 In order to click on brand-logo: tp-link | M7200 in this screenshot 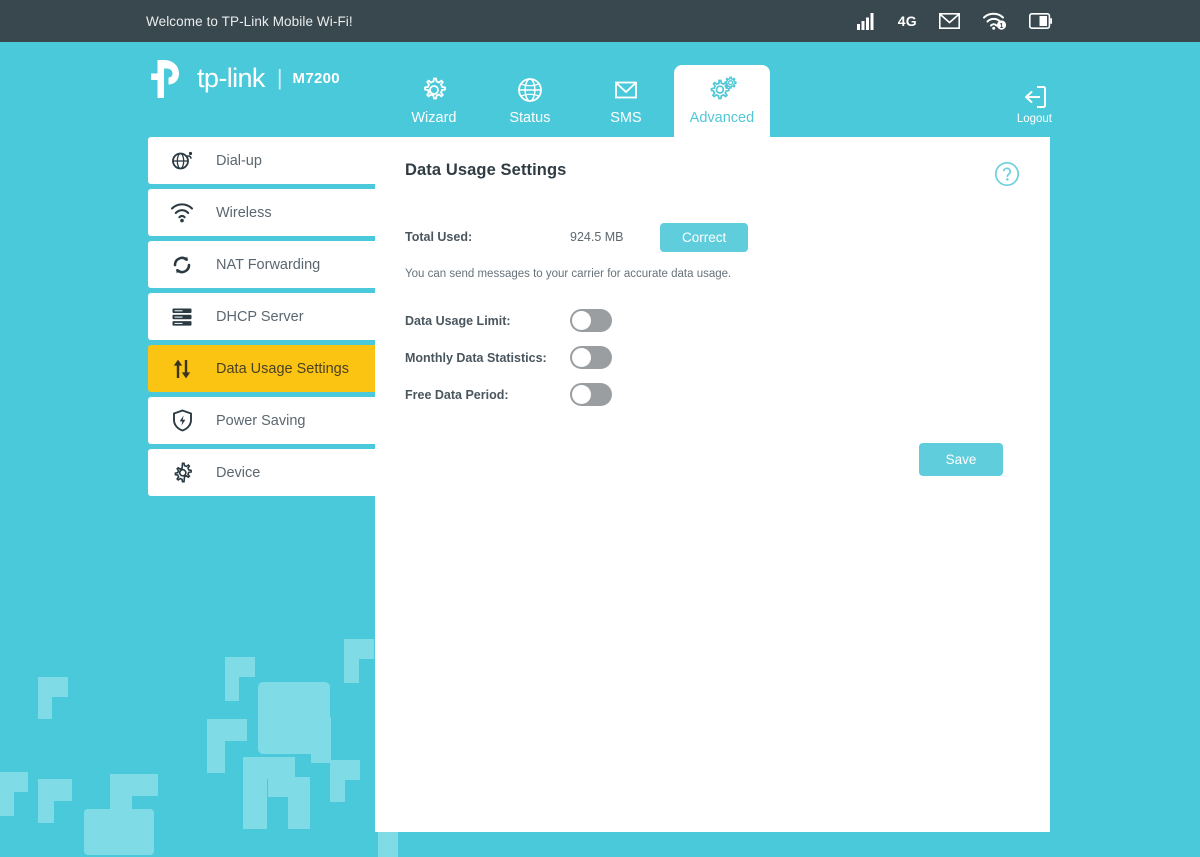, I will do `click(244, 89)`.